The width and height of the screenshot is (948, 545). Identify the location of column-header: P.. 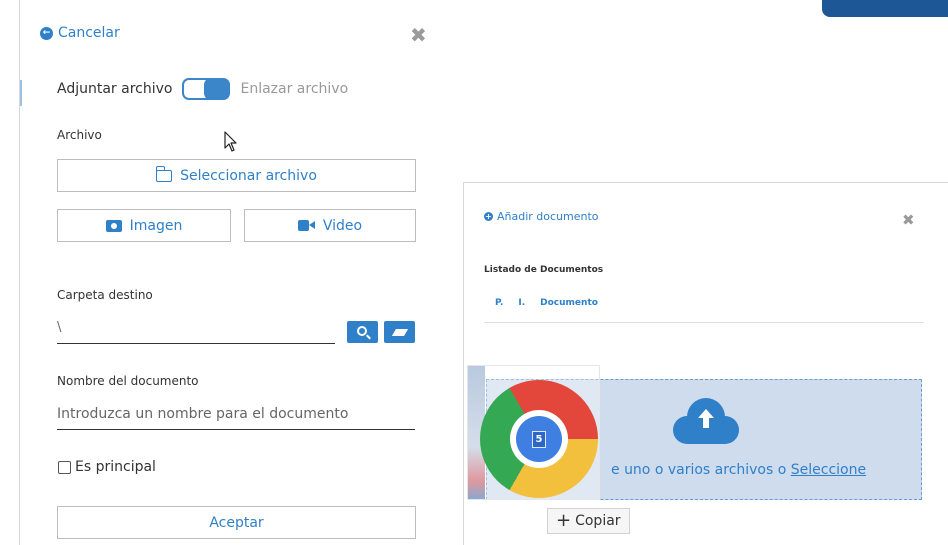
(499, 303).